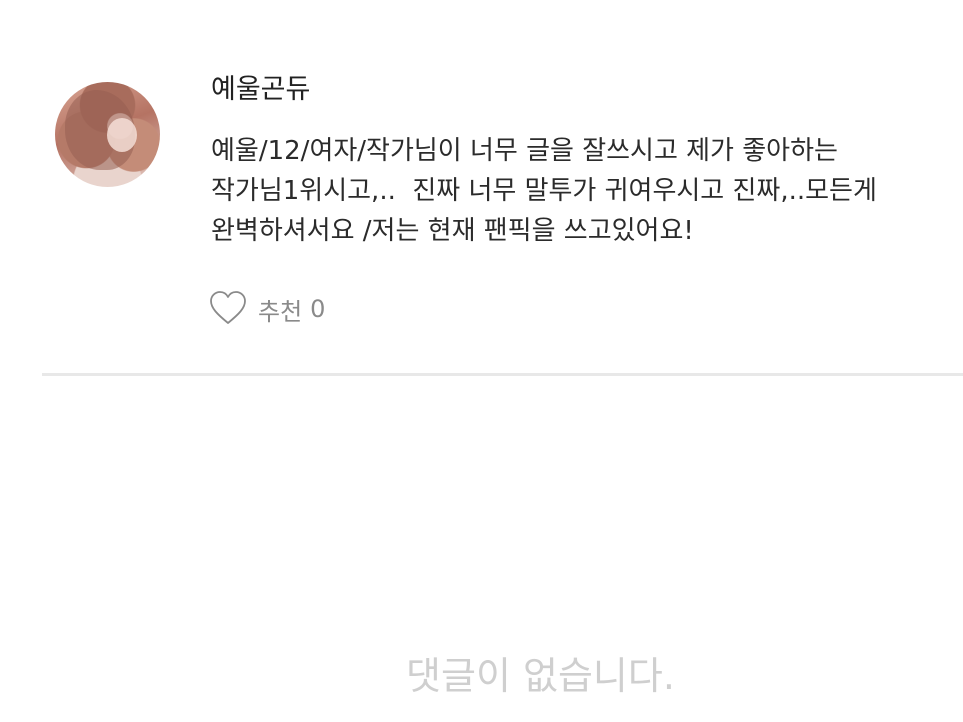 This screenshot has width=963, height=722. Describe the element at coordinates (228, 309) in the screenshot. I see `heart-outline-icon` at that location.